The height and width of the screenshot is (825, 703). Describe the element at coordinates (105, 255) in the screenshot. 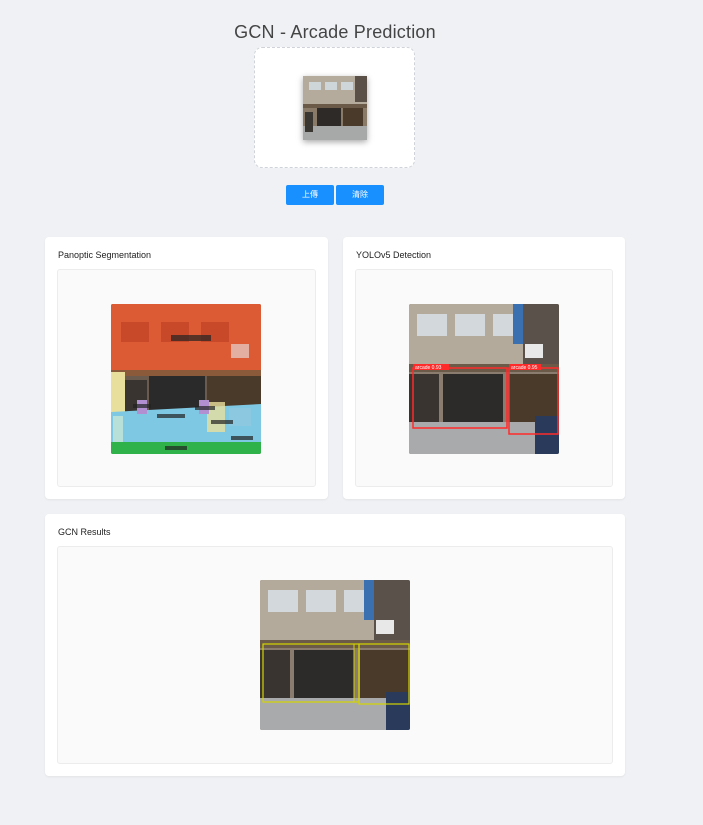

I see `panoptic-segmentation-title: Panoptic Segmentation` at that location.